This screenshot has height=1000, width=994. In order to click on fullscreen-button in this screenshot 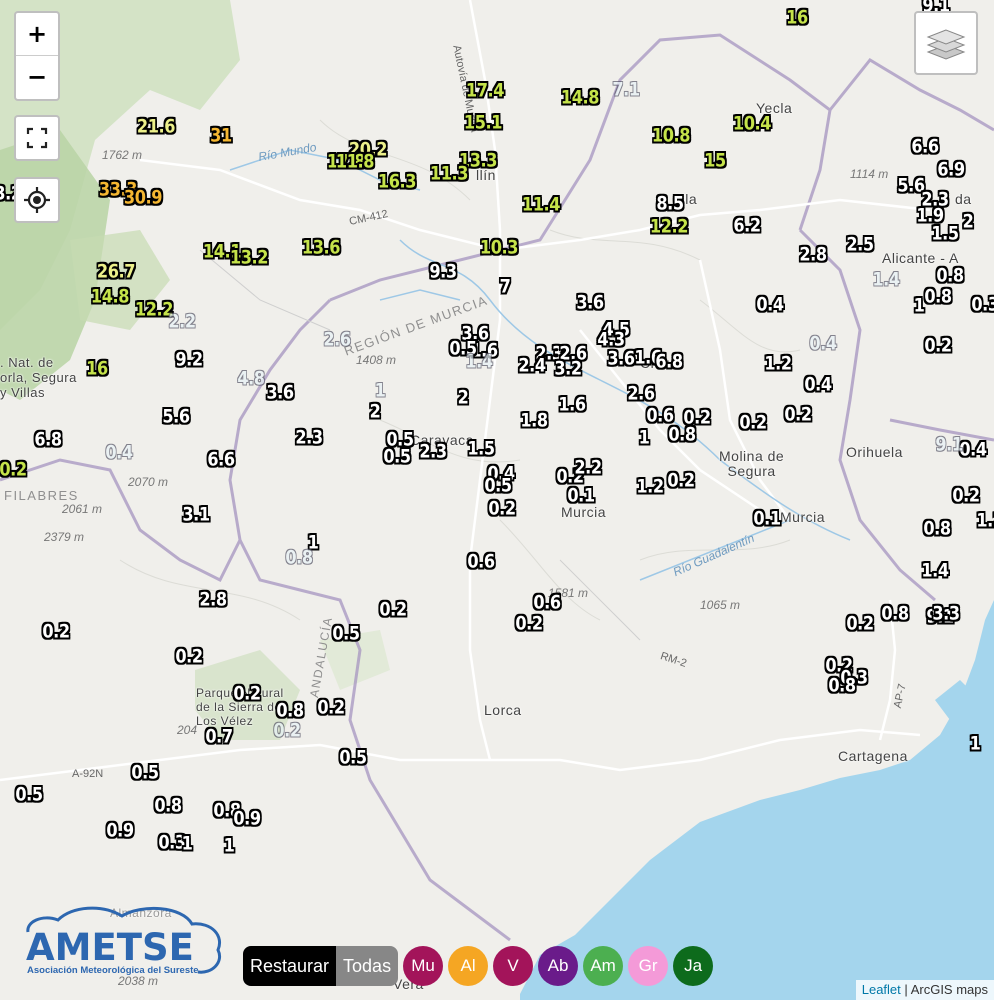, I will do `click(37, 138)`.